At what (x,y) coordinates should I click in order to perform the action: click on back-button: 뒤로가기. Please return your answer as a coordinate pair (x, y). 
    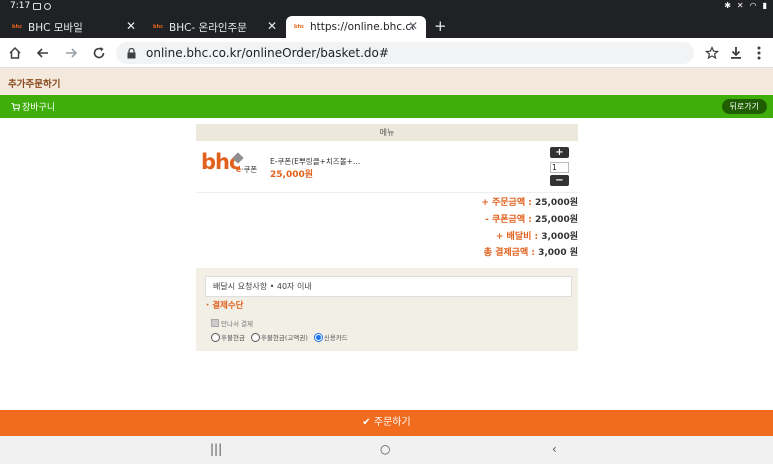
    Looking at the image, I should click on (744, 106).